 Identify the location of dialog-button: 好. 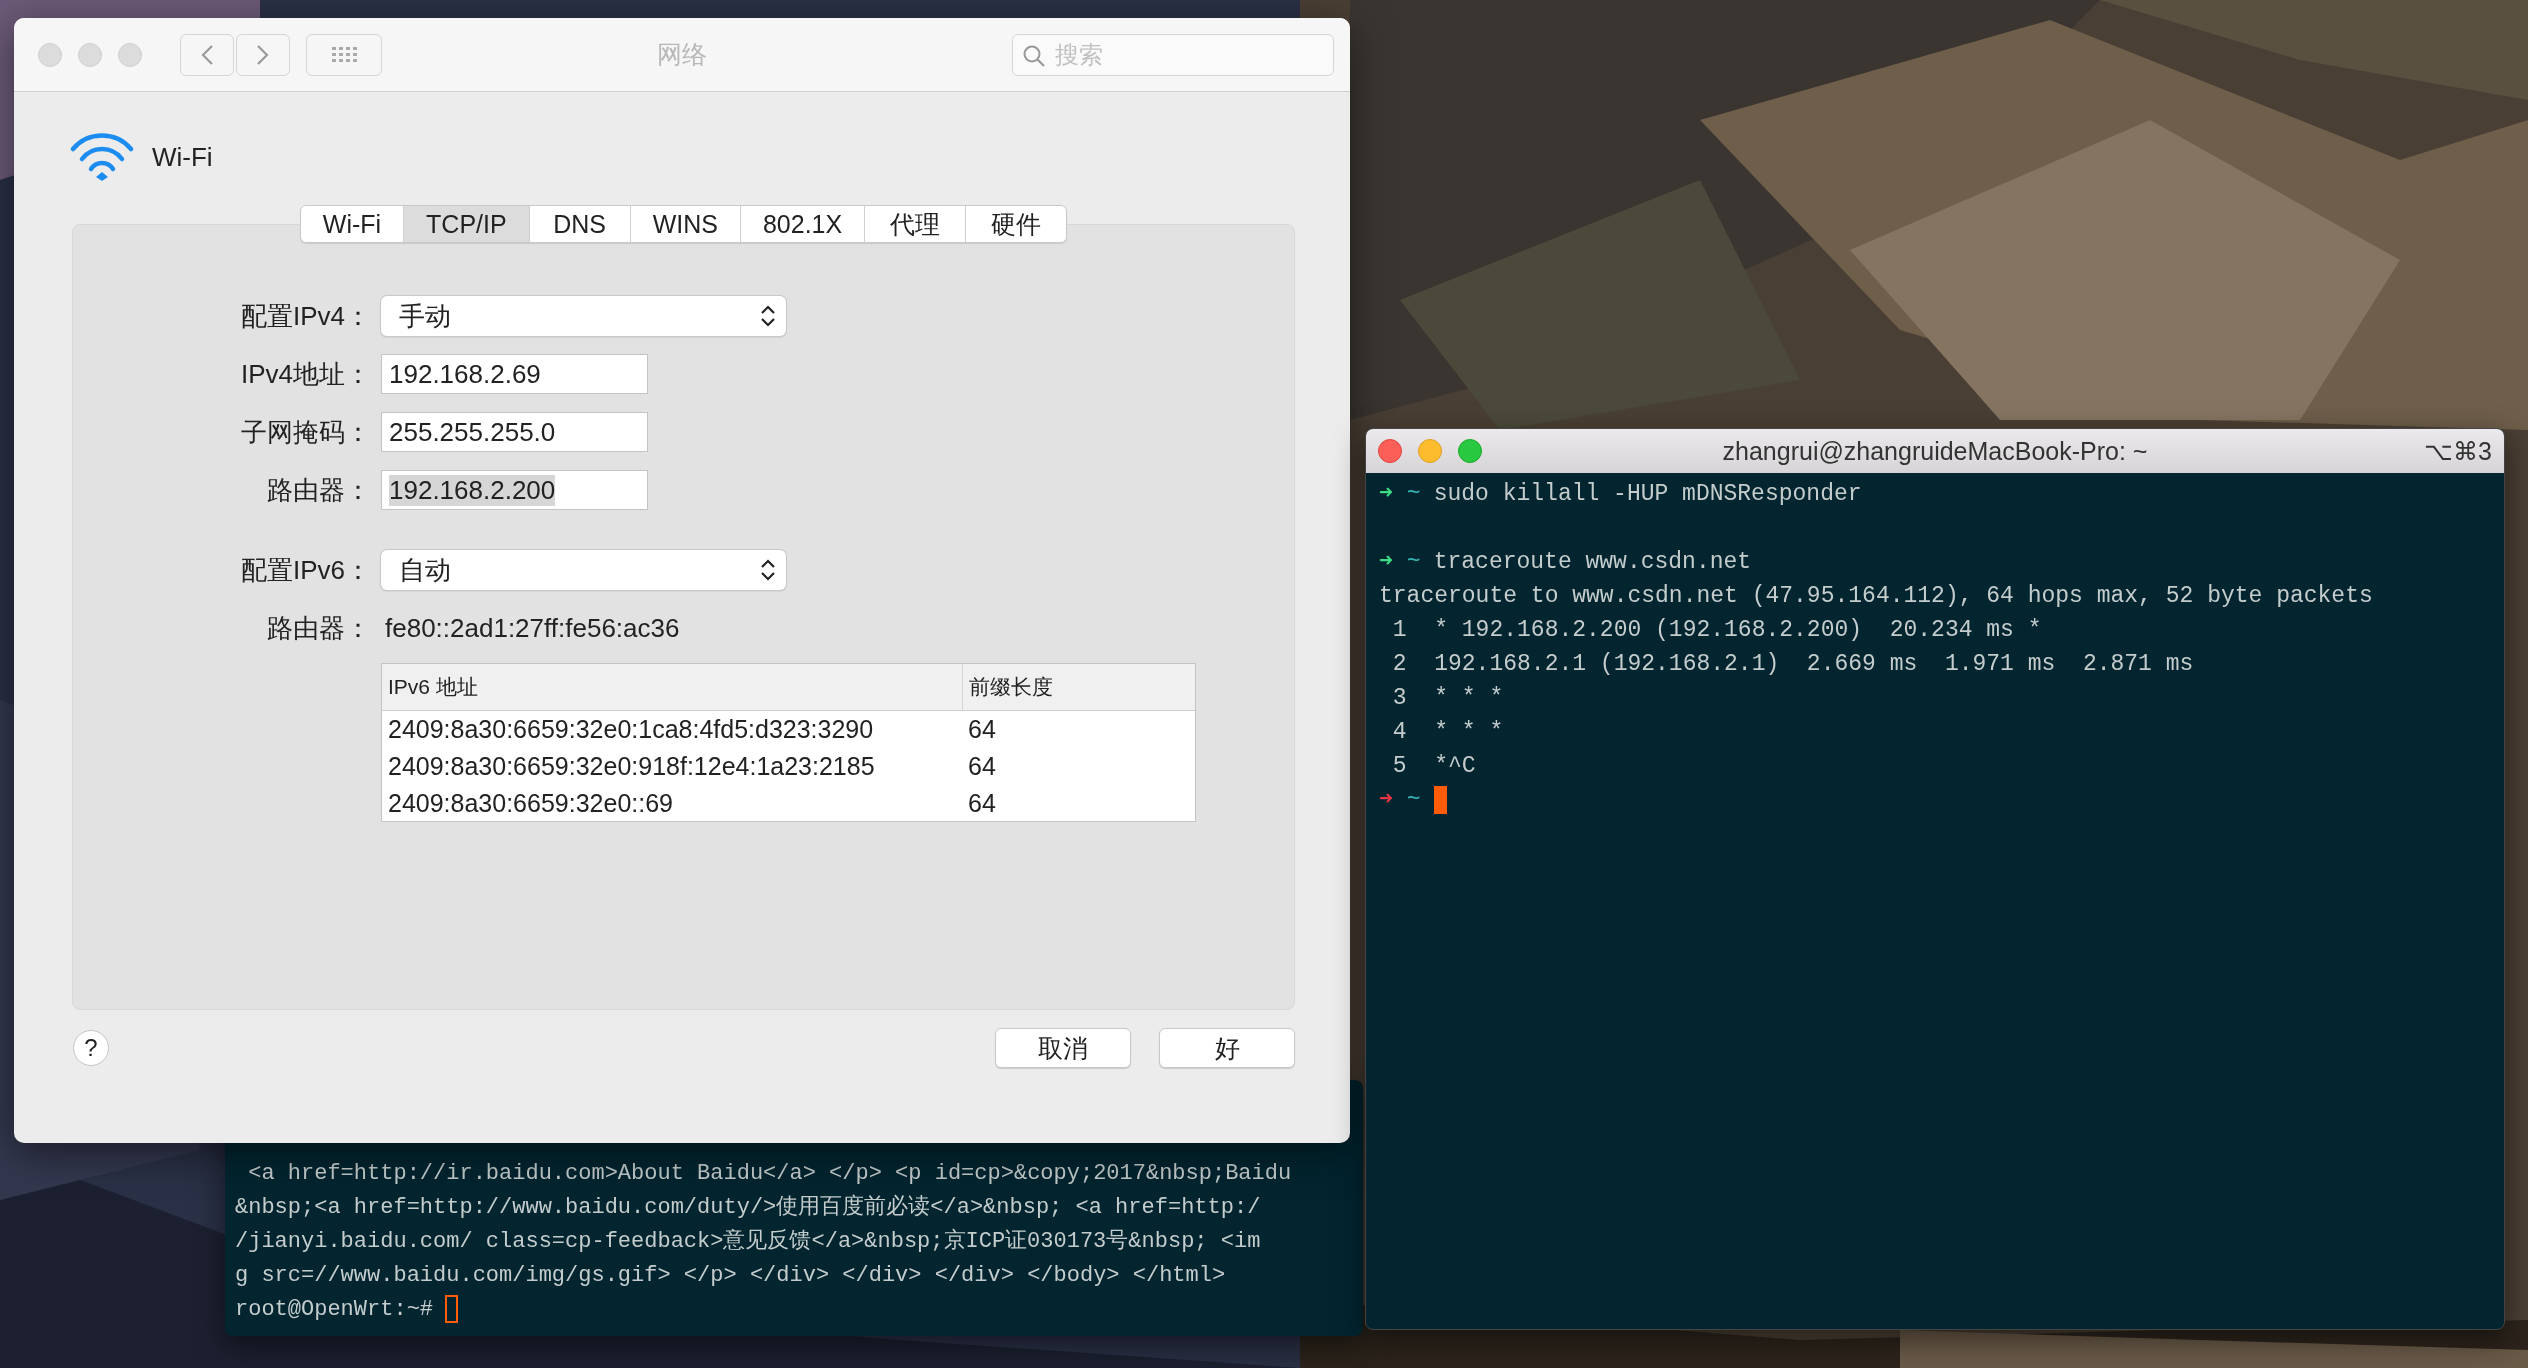
(1227, 1048).